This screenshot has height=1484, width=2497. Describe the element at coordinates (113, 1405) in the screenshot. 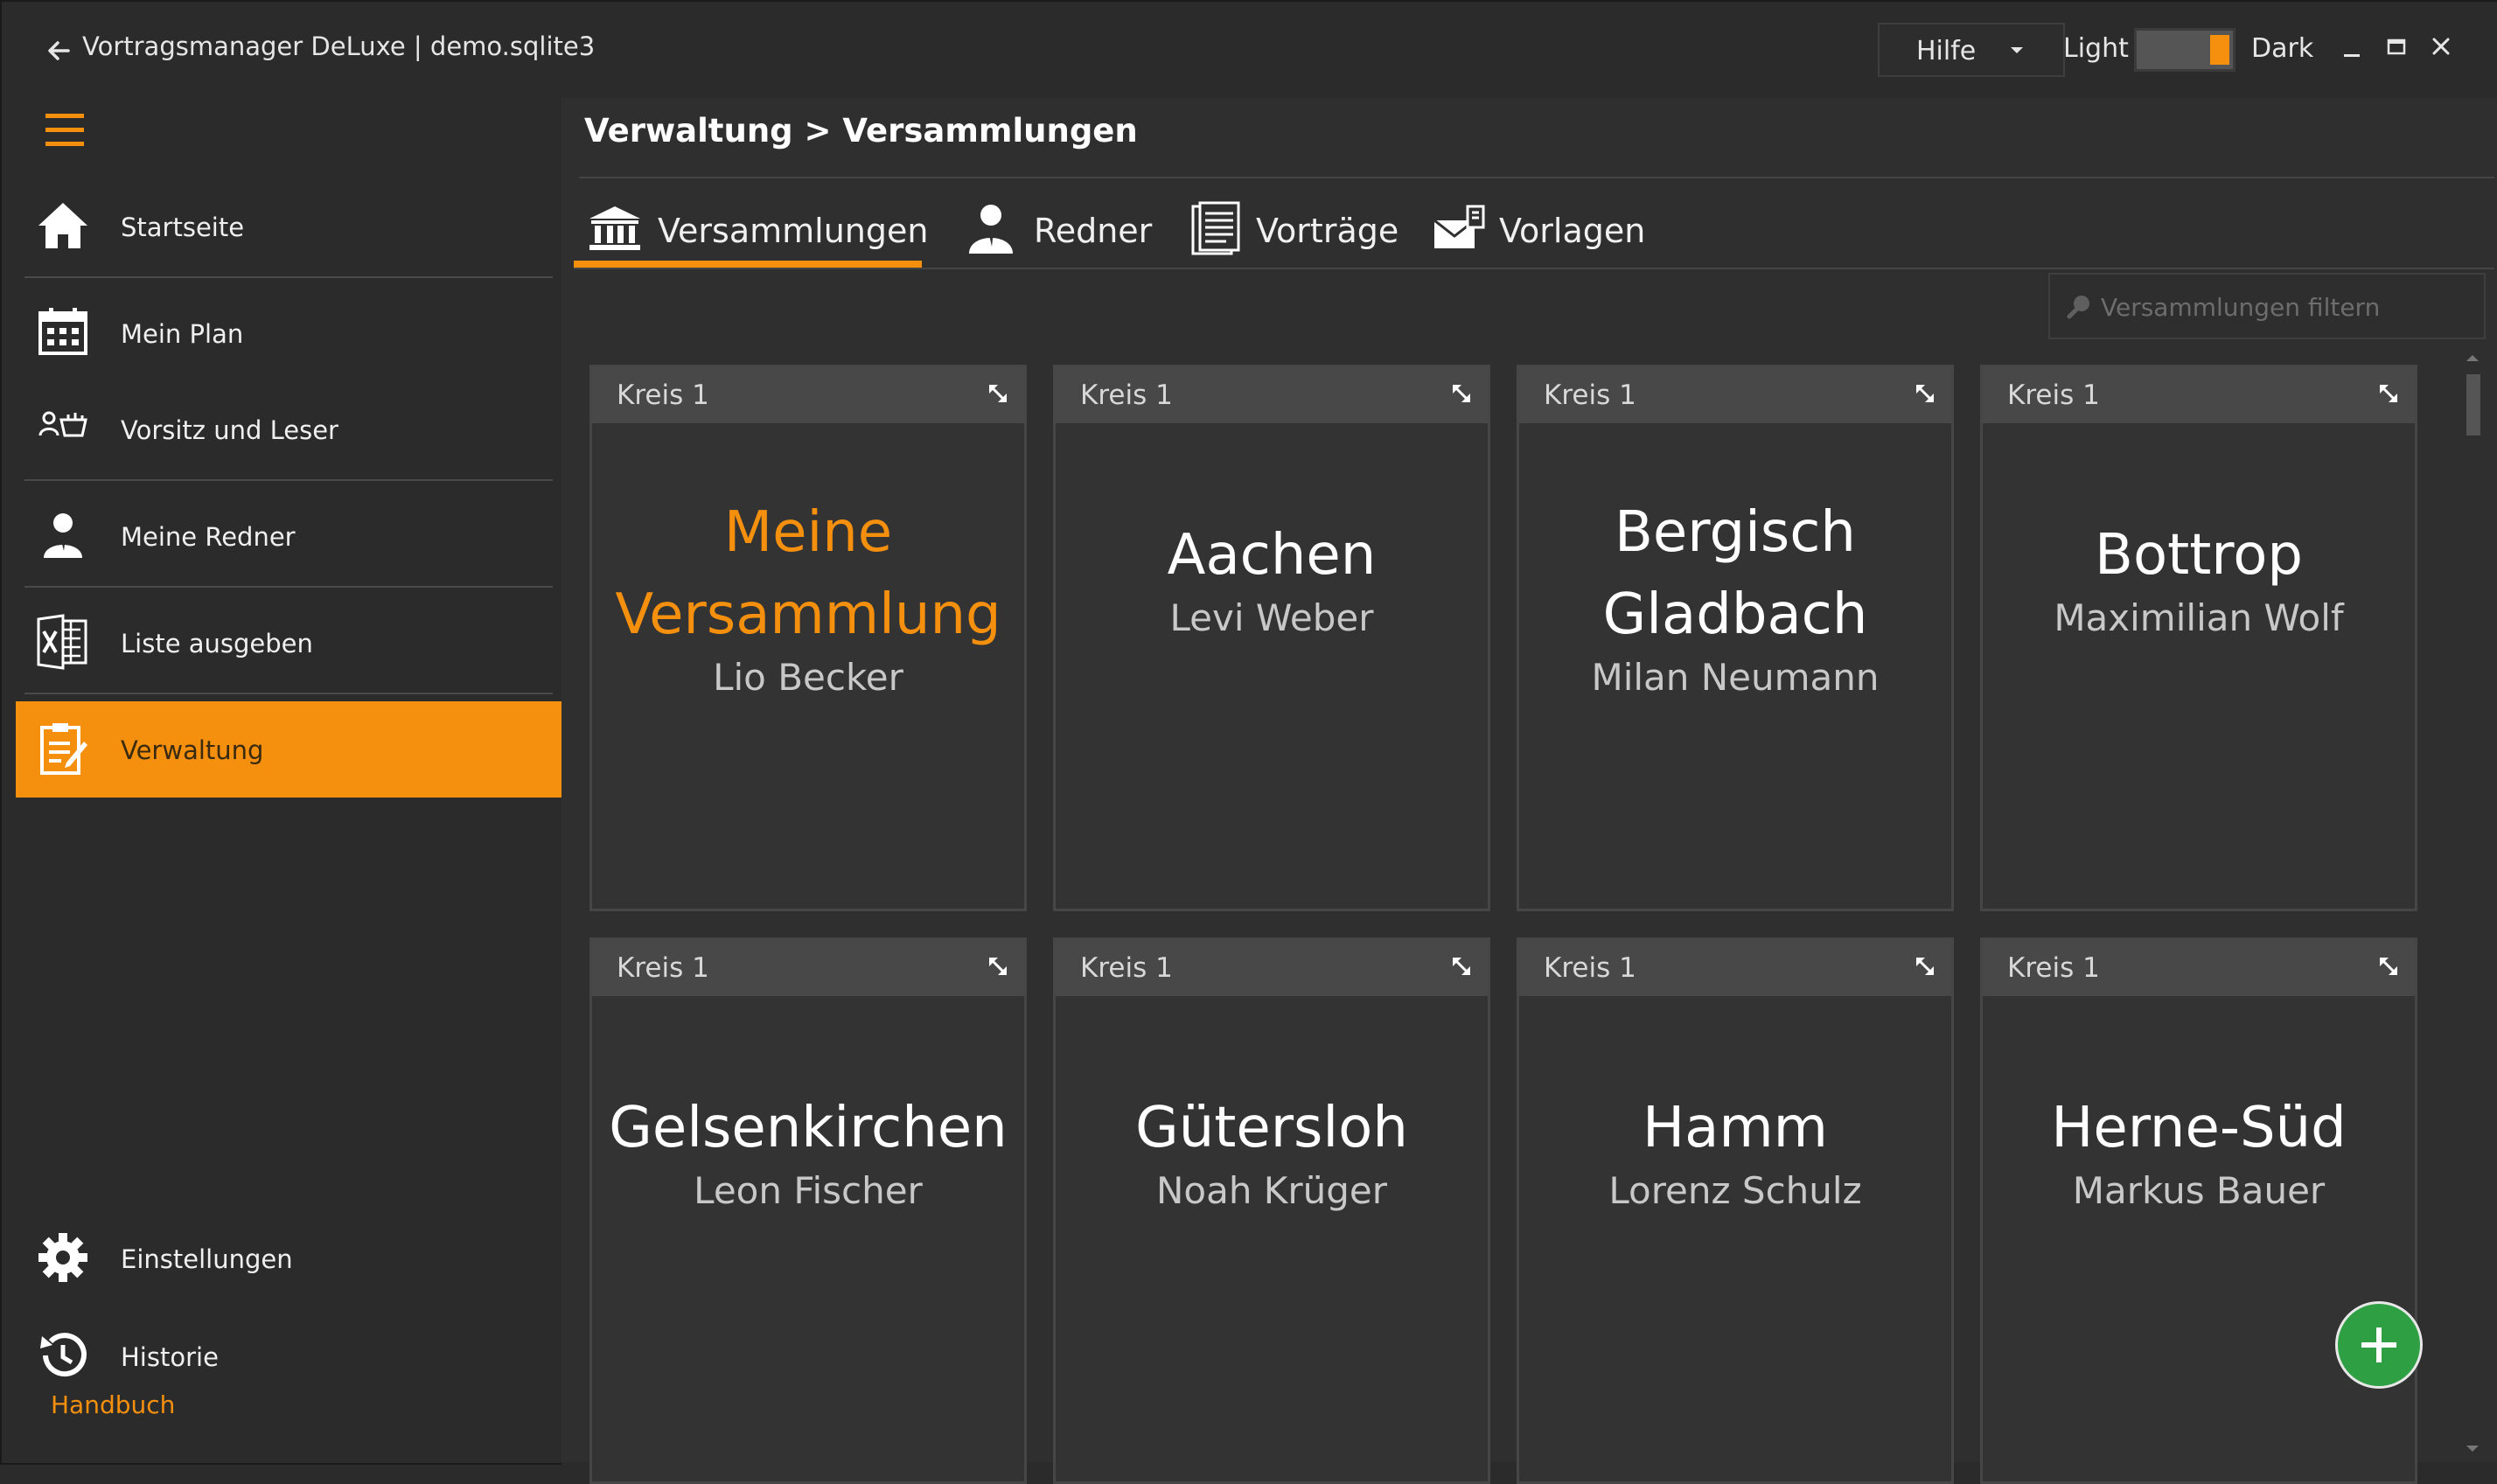

I see `manual-link: Handbuch` at that location.